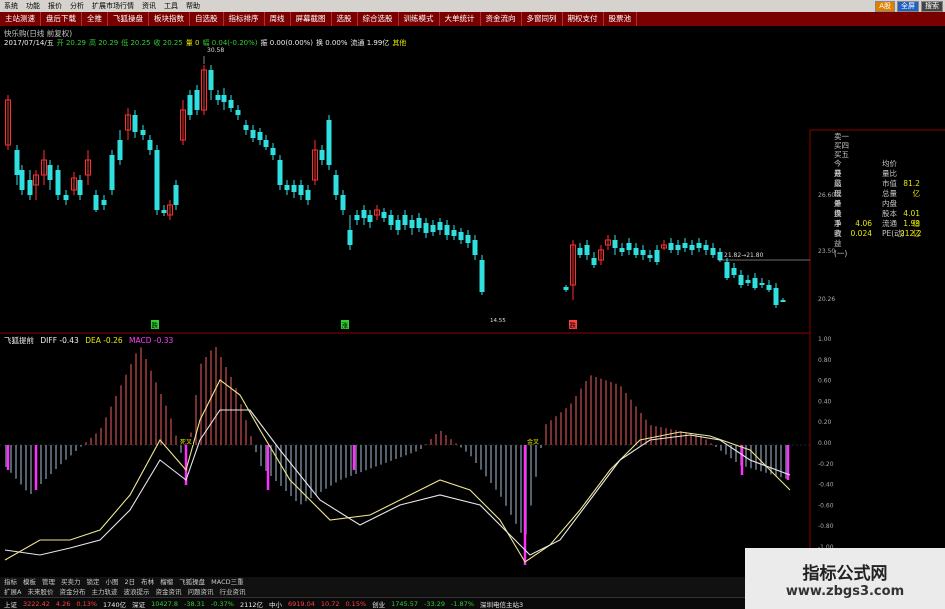  I want to click on status-field: 4.26, so click(63, 603).